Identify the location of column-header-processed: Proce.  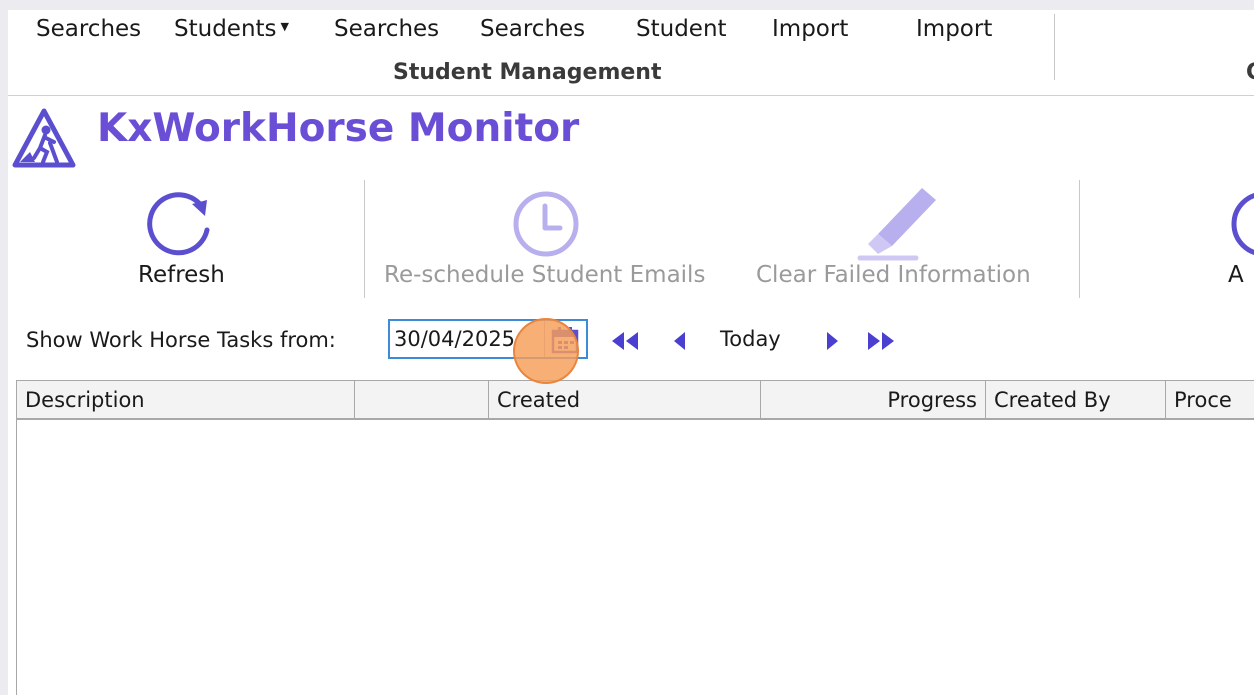
(1210, 400).